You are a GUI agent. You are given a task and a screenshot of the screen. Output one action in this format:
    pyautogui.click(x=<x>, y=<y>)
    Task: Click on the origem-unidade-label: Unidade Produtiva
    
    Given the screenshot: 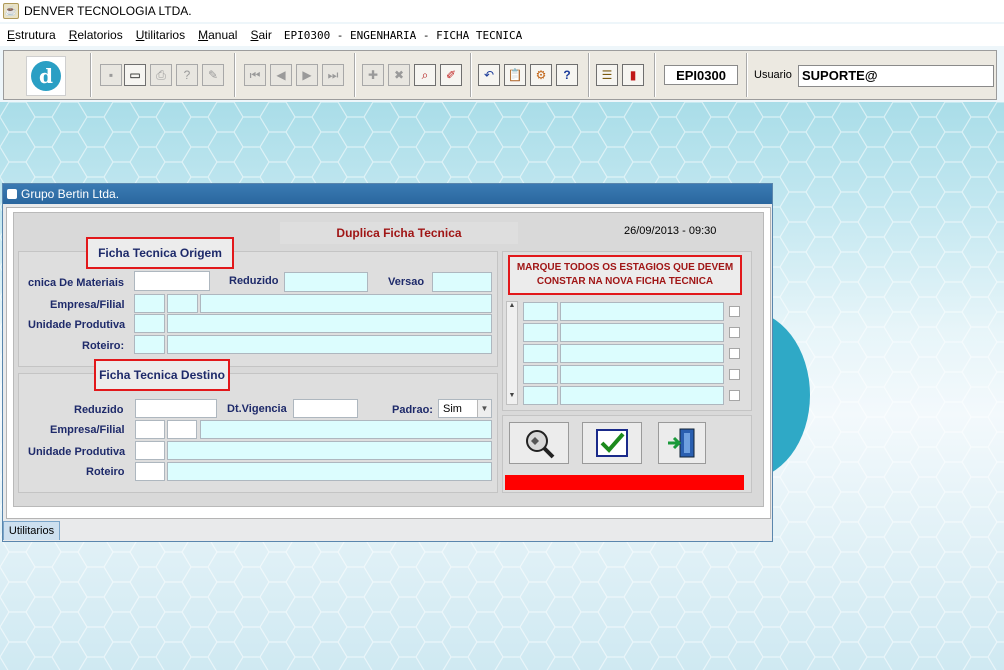 What is the action you would take?
    pyautogui.click(x=77, y=325)
    